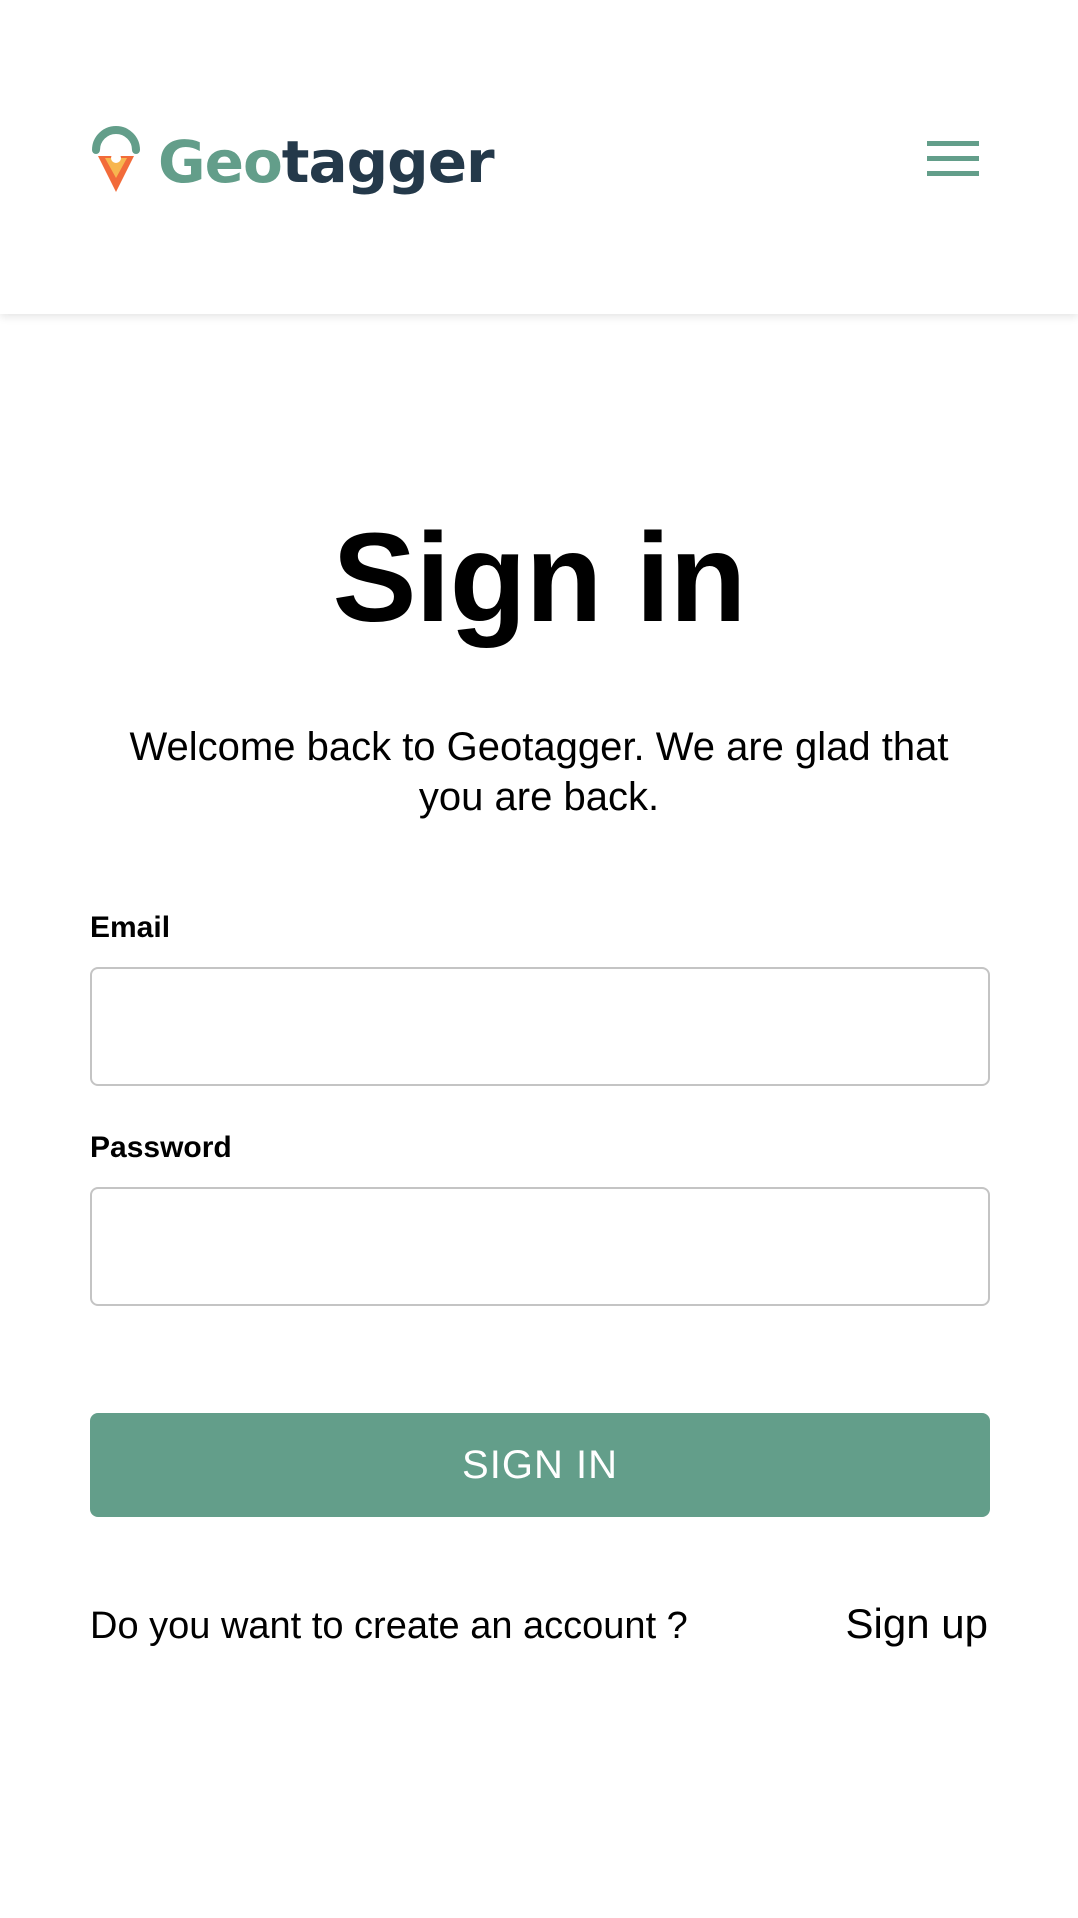 Image resolution: width=1078 pixels, height=1918 pixels. I want to click on sign-up-link: Sign up, so click(917, 1624).